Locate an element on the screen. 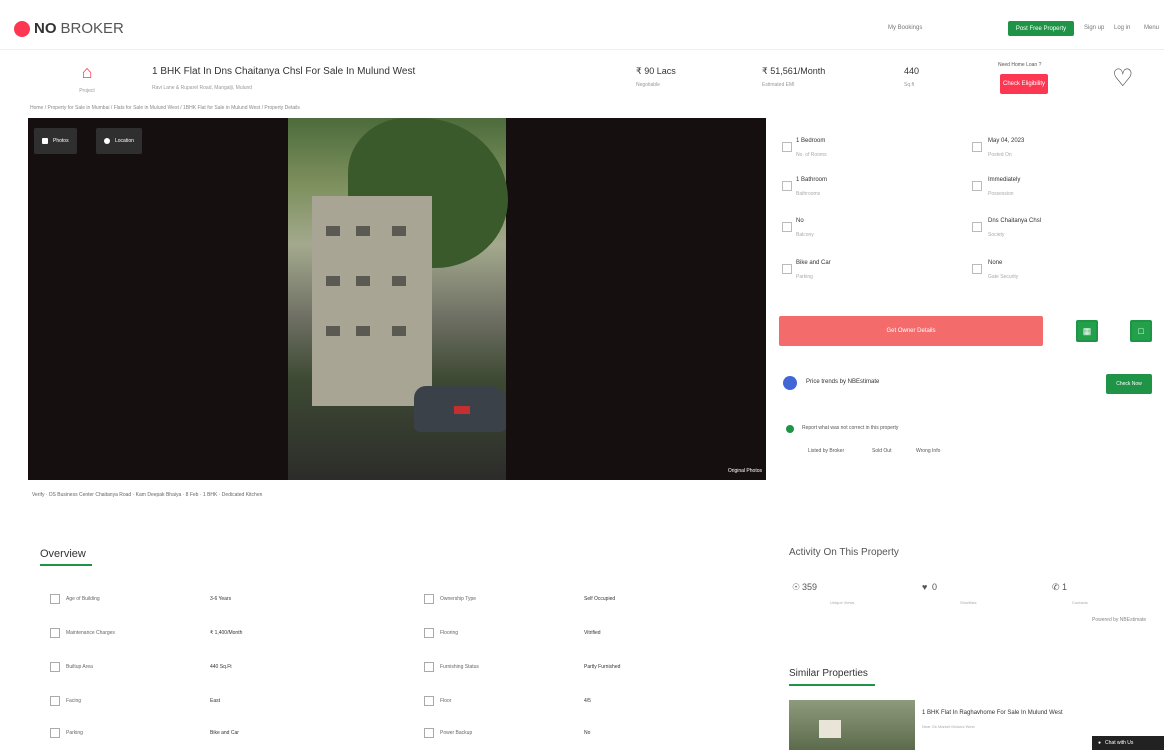 This screenshot has width=1164, height=750. report-option-sold: Sold Out is located at coordinates (881, 451).